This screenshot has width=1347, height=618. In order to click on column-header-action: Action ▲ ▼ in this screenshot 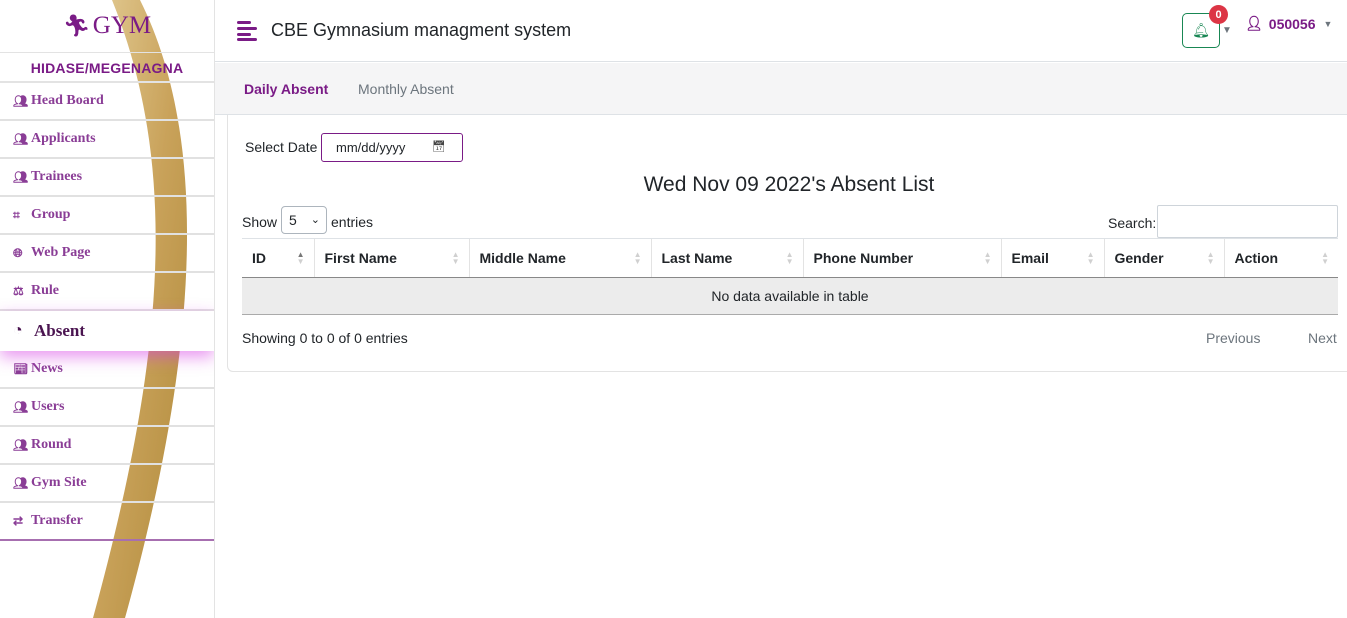, I will do `click(1280, 258)`.